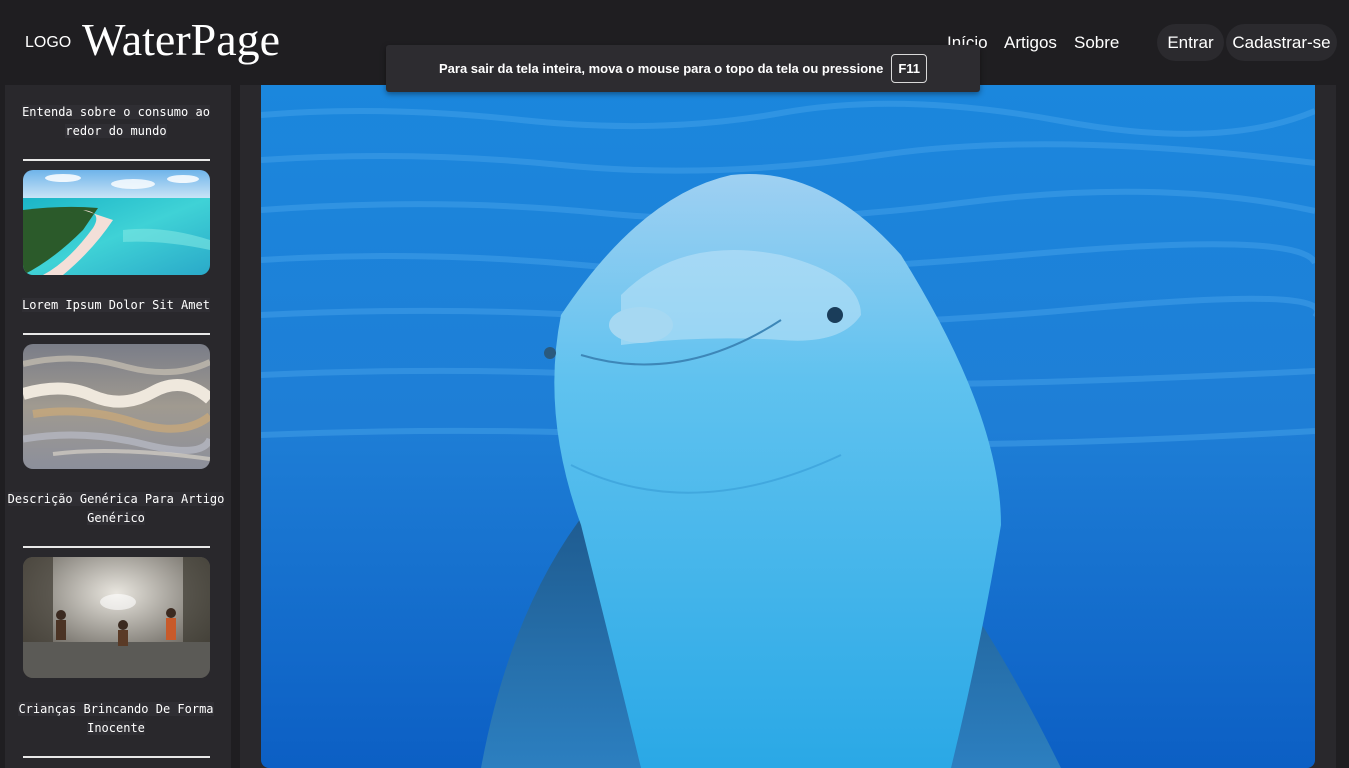 Image resolution: width=1349 pixels, height=768 pixels. What do you see at coordinates (181, 40) in the screenshot?
I see `site-title: WaterPage` at bounding box center [181, 40].